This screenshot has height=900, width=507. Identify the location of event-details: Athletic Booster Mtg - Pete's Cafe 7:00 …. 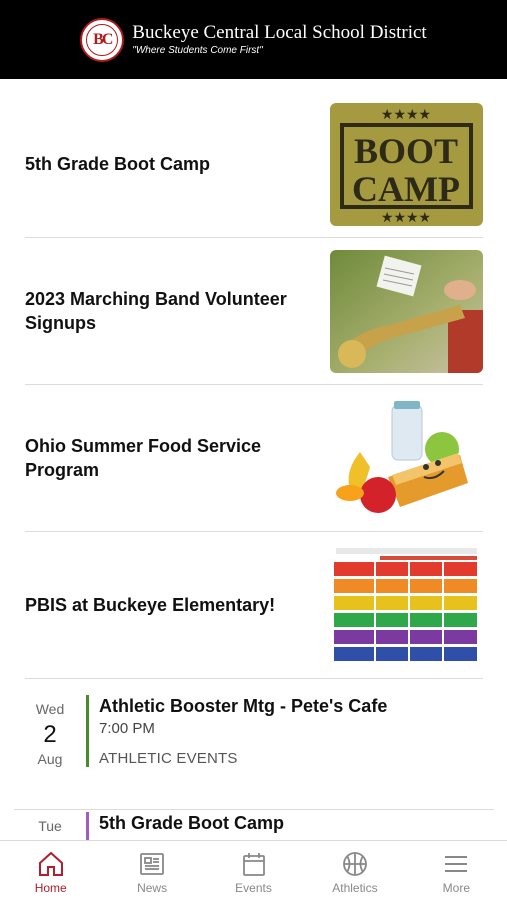
(236, 731).